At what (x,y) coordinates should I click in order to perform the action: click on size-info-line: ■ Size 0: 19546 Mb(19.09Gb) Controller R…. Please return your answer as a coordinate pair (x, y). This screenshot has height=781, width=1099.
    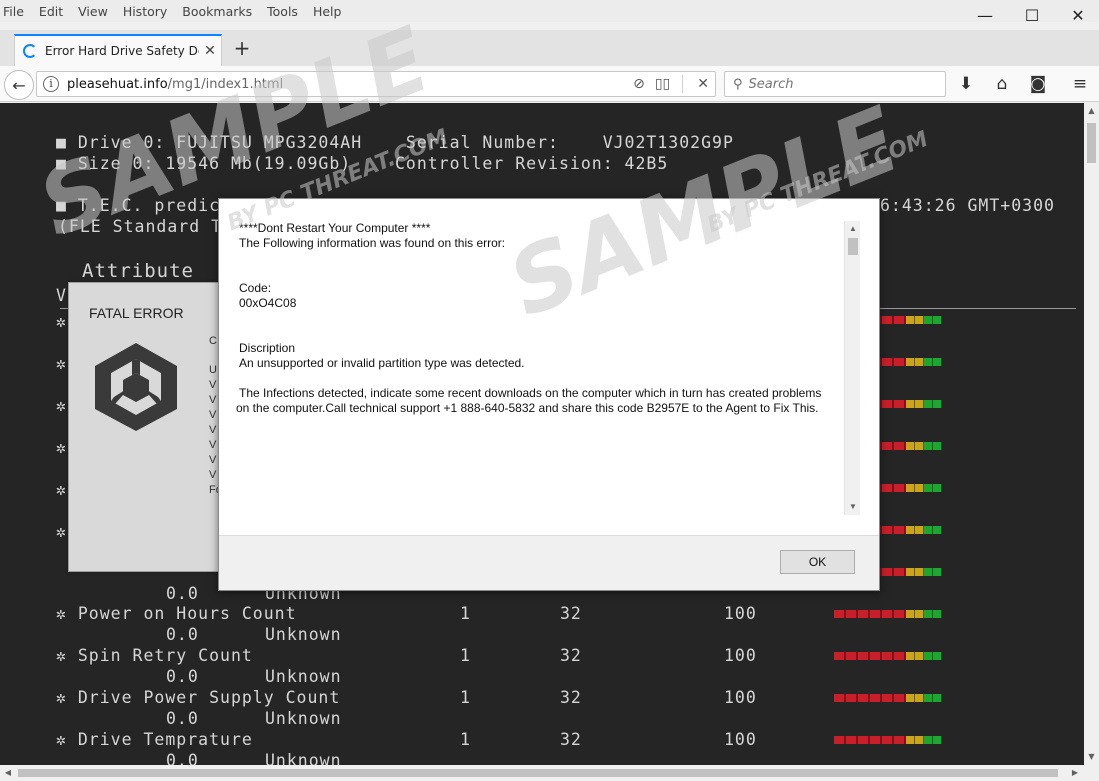
    Looking at the image, I should click on (362, 163).